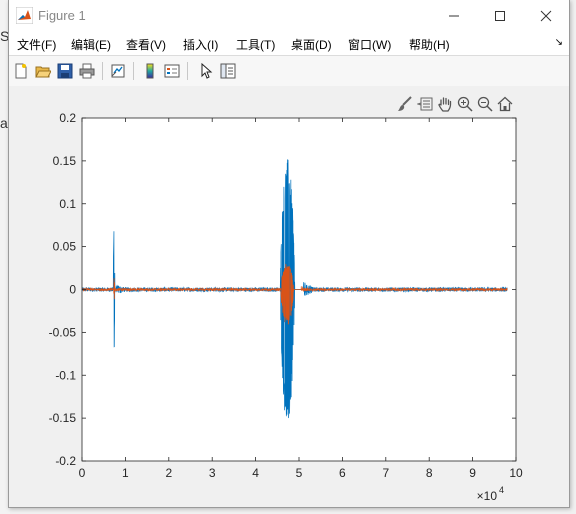 The height and width of the screenshot is (514, 576). I want to click on close-icon, so click(546, 15).